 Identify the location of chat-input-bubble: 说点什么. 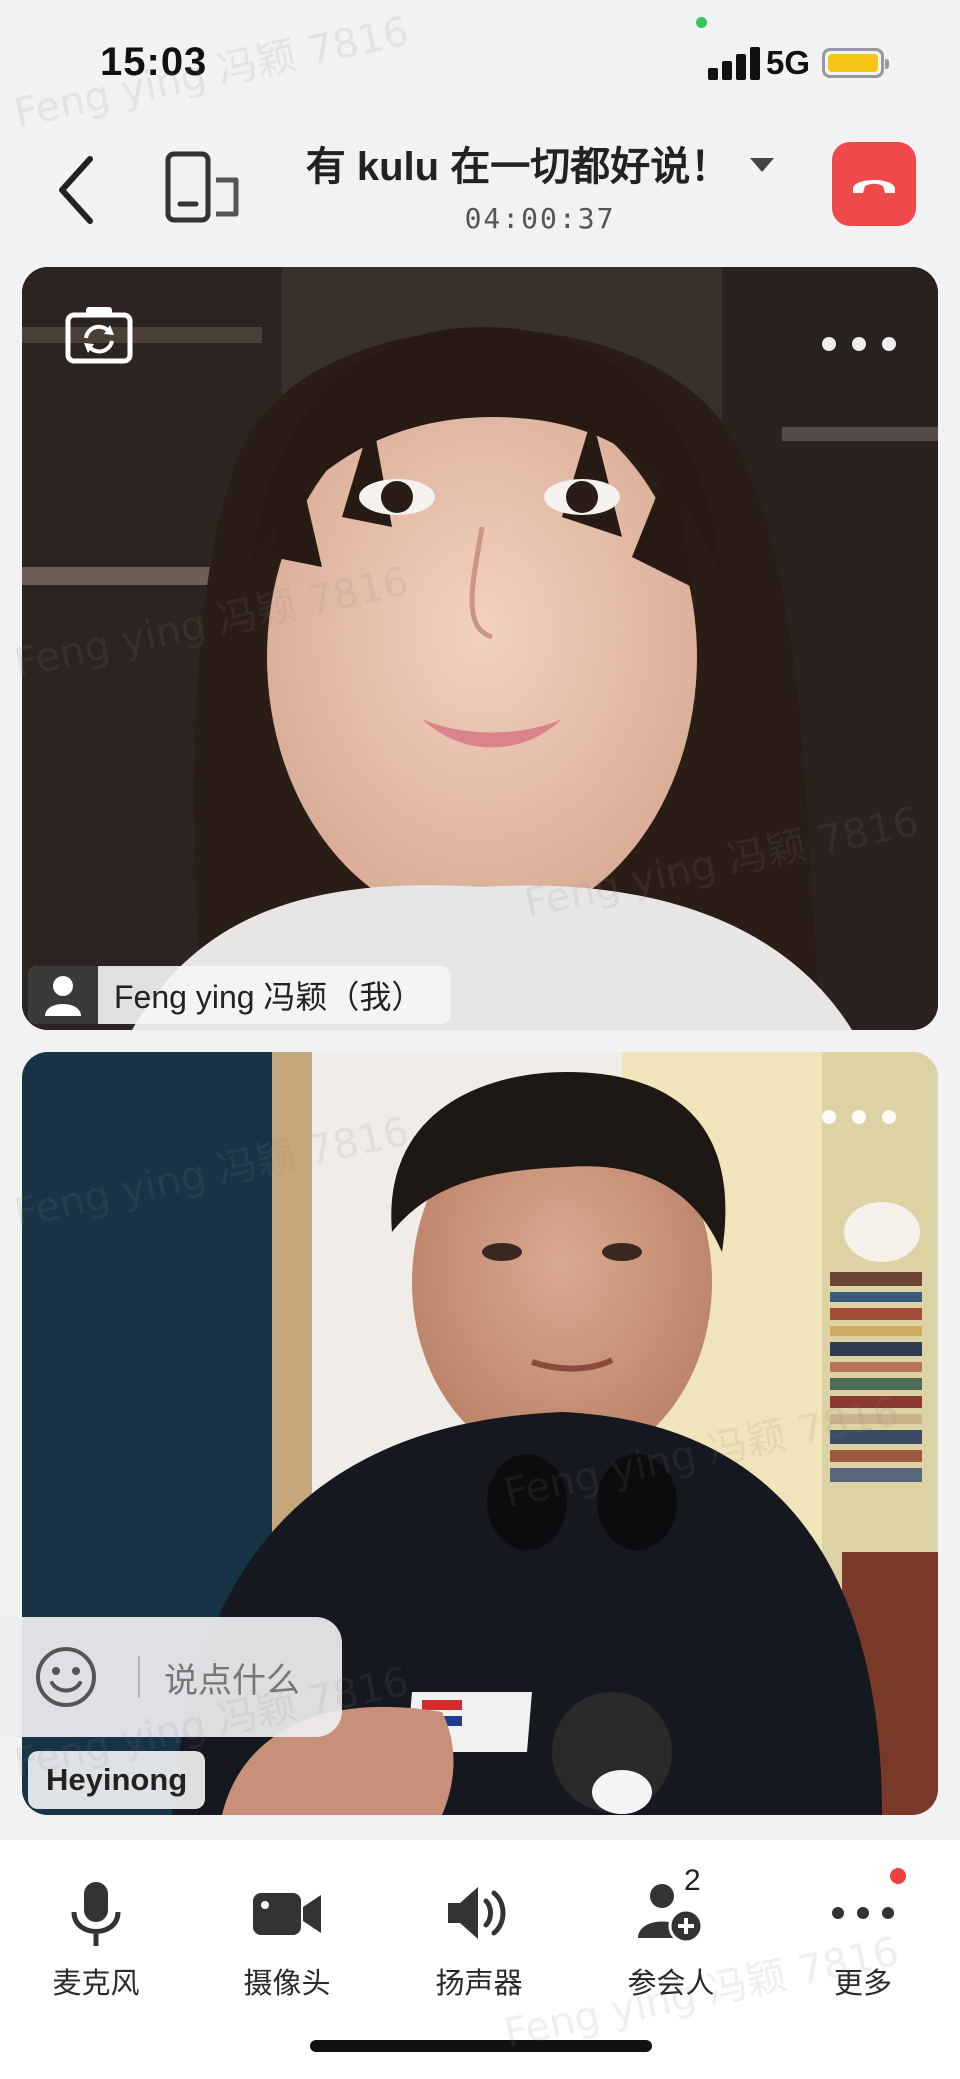
(171, 1677).